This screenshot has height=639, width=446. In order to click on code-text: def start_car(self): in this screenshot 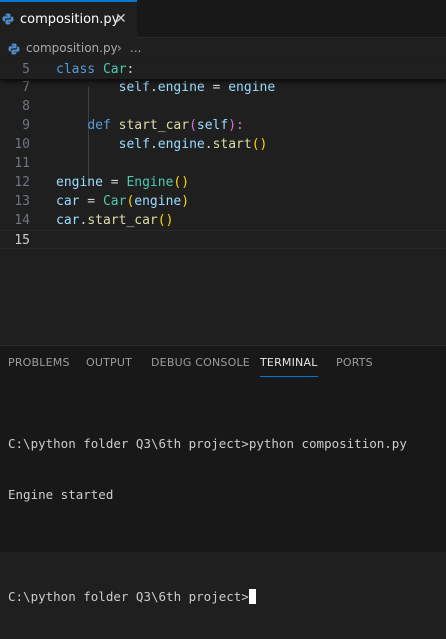, I will do `click(150, 125)`.